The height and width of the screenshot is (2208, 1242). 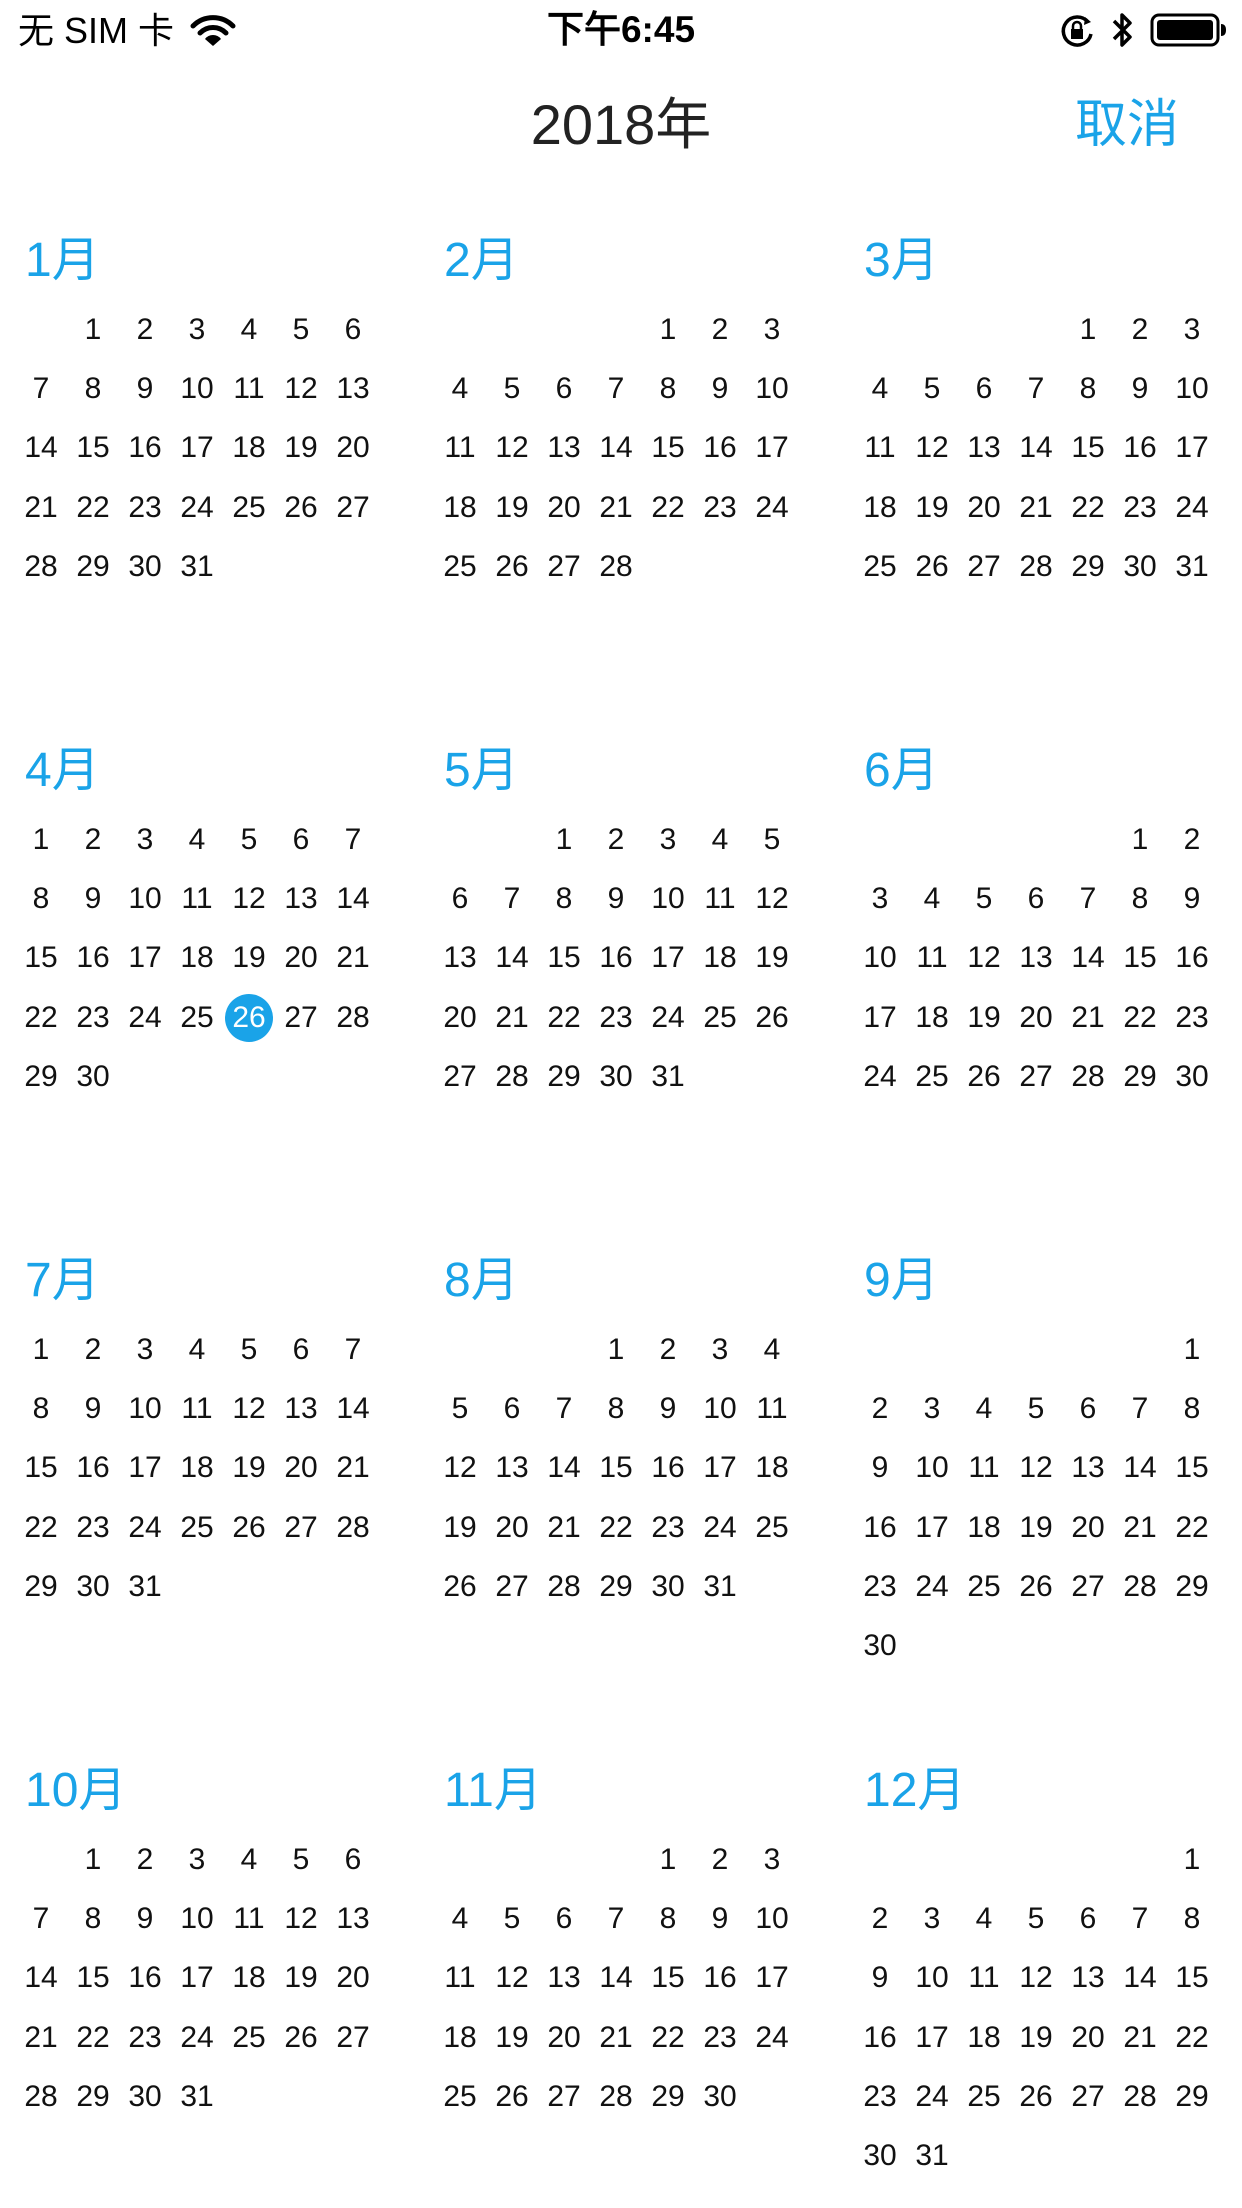 What do you see at coordinates (880, 2155) in the screenshot?
I see `day-cell: 30` at bounding box center [880, 2155].